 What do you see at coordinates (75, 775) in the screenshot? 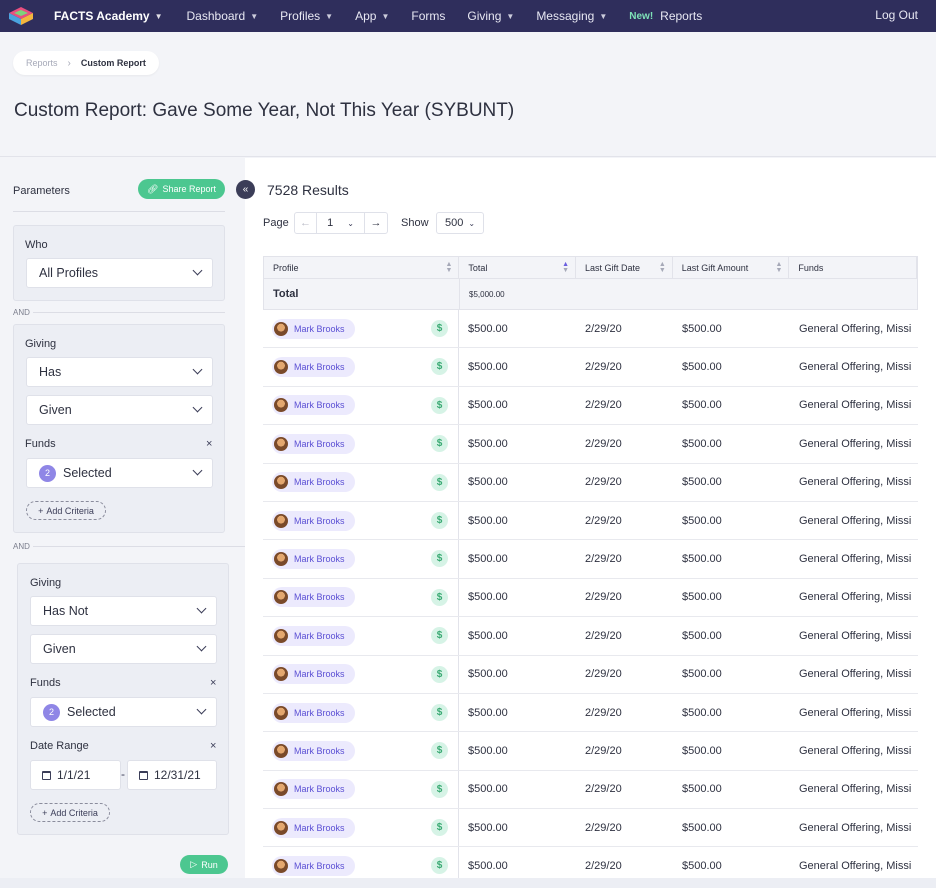
I see `date-from-input: 1/1/21` at bounding box center [75, 775].